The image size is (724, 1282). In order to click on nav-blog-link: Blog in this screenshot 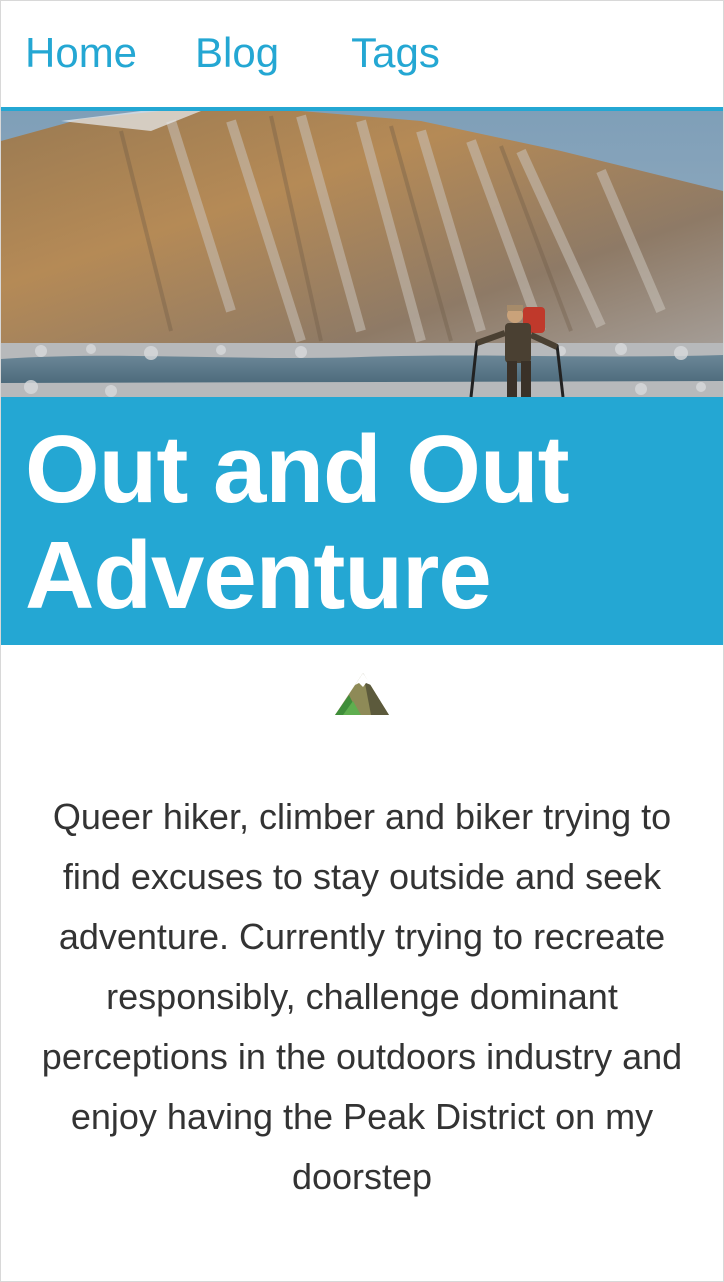, I will do `click(237, 53)`.